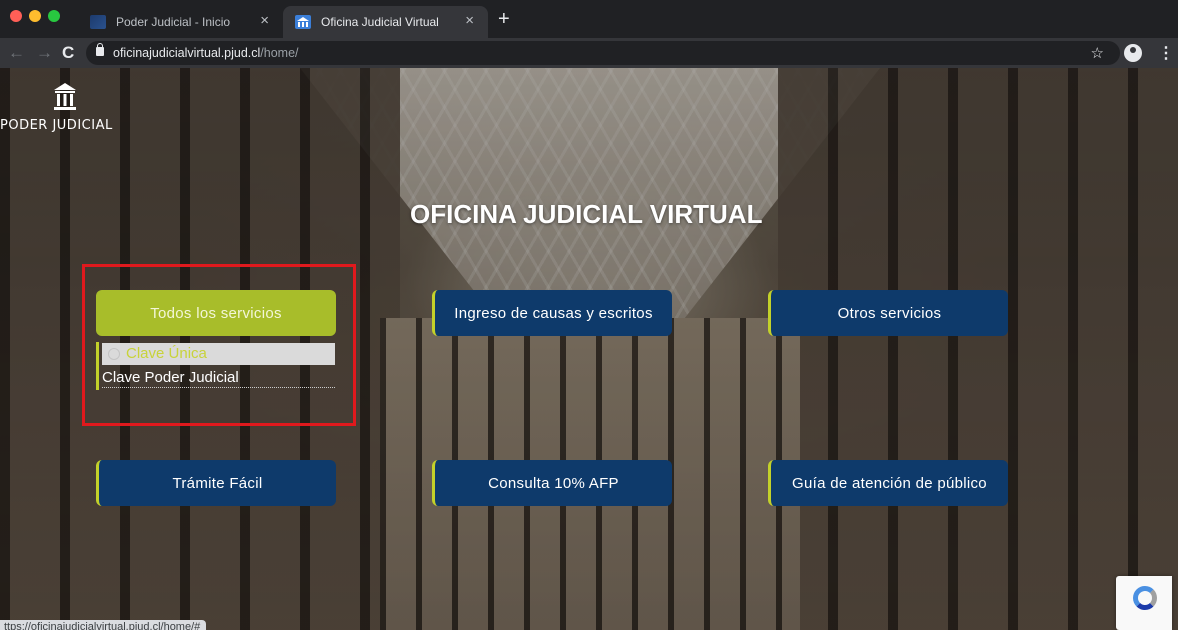 This screenshot has height=630, width=1178. What do you see at coordinates (216, 483) in the screenshot?
I see `tramite-facil-button: Trámite Fácil` at bounding box center [216, 483].